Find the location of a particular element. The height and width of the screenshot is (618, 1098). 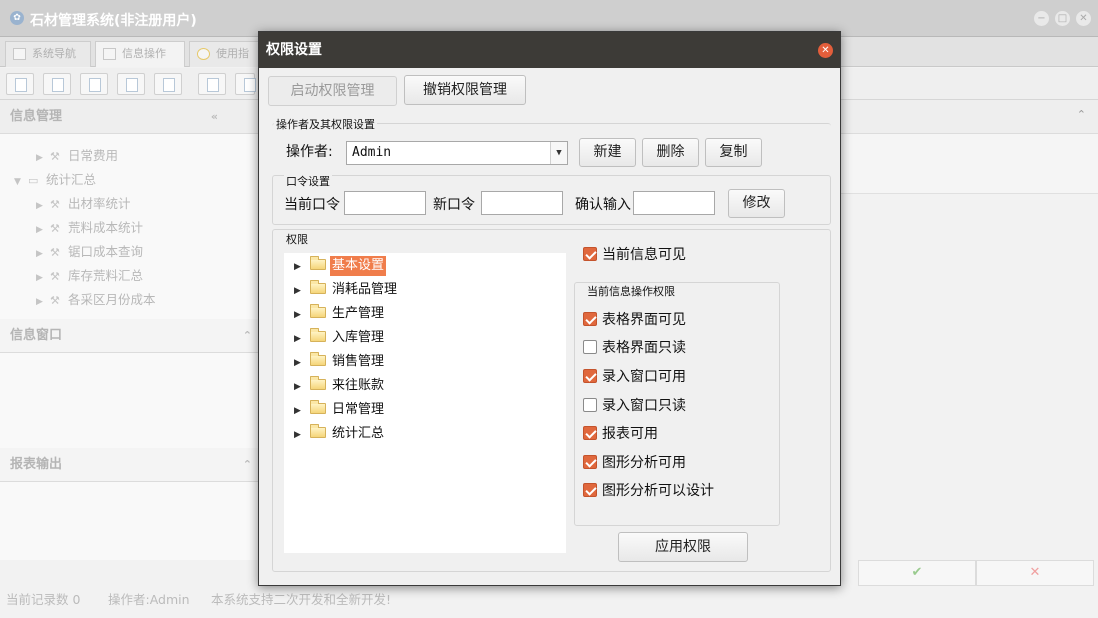

confirm-button: ✔ is located at coordinates (917, 573).